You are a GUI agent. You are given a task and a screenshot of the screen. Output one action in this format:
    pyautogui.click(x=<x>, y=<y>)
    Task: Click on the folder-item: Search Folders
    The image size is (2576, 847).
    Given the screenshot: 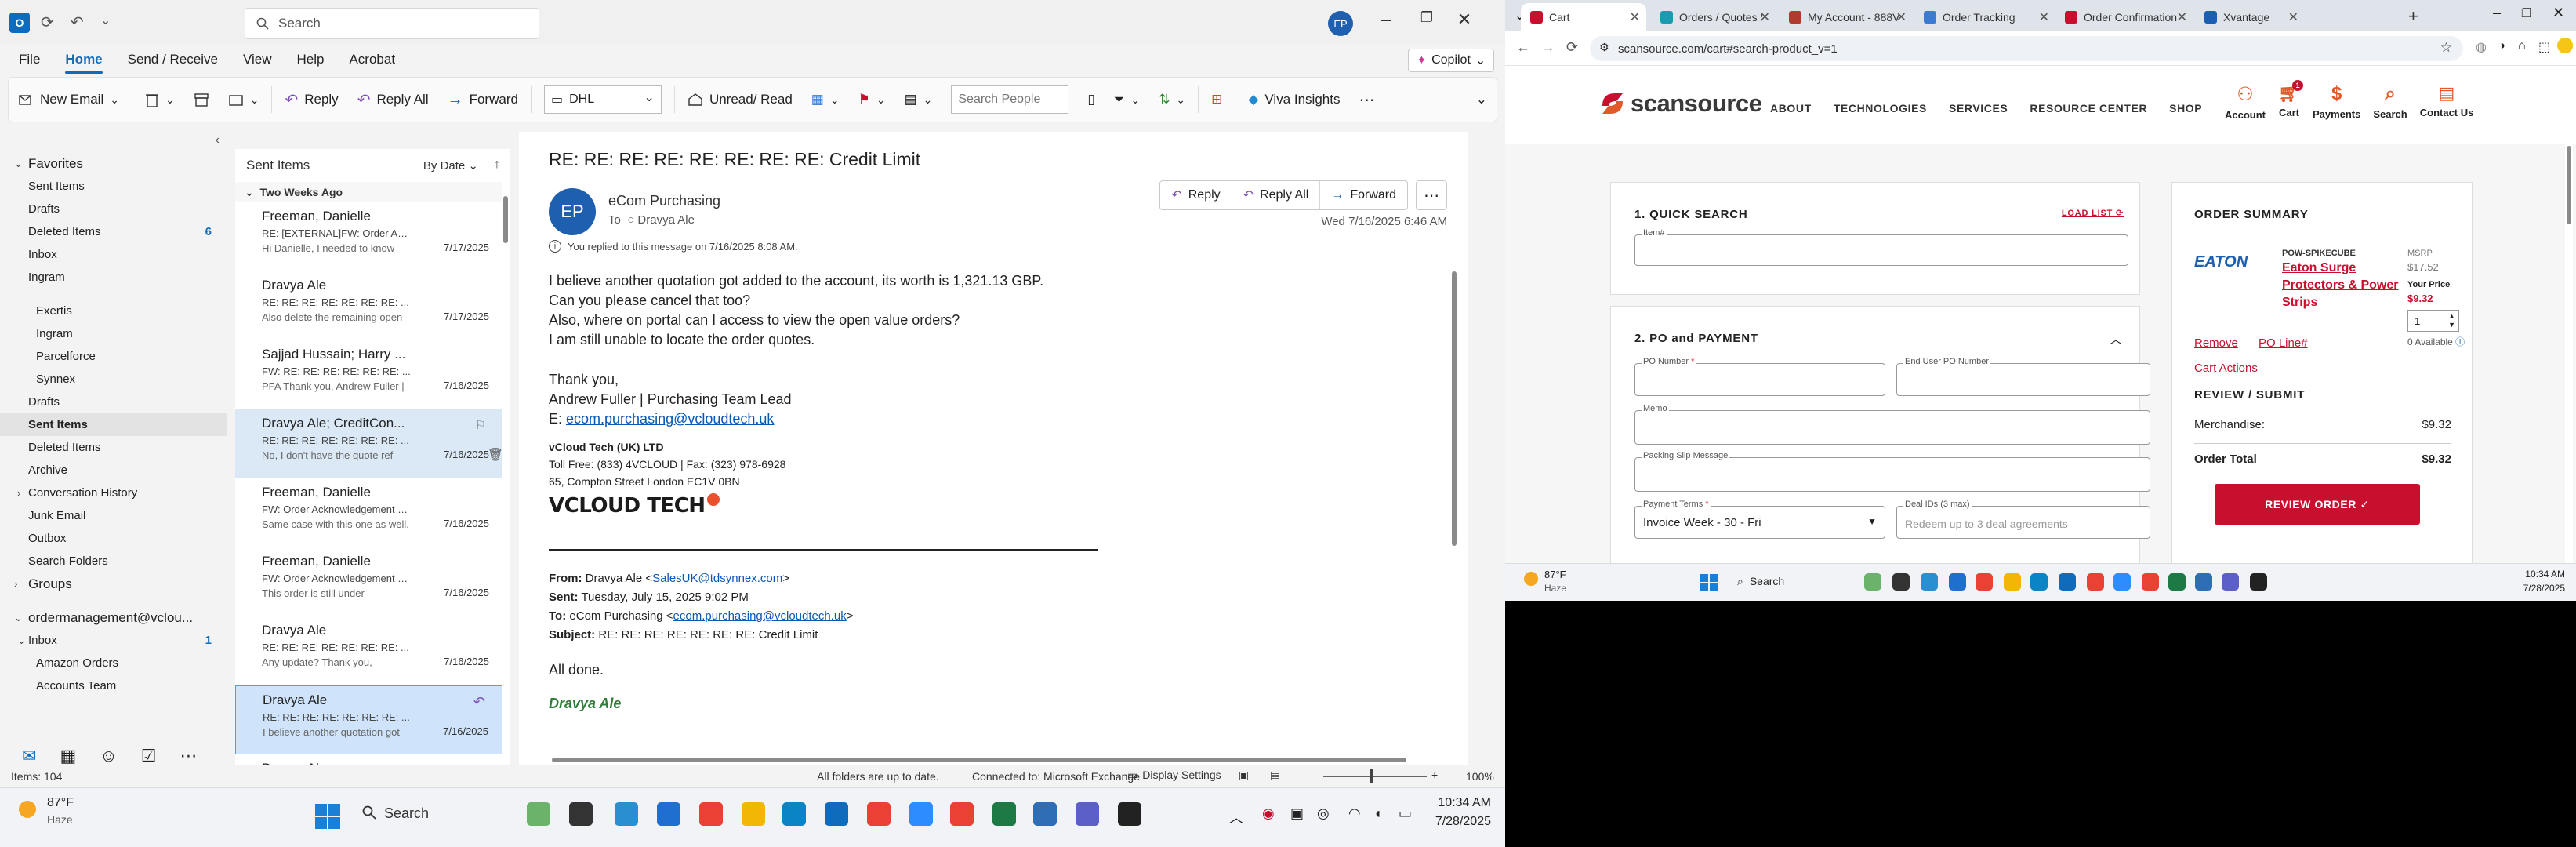 What is the action you would take?
    pyautogui.click(x=113, y=561)
    